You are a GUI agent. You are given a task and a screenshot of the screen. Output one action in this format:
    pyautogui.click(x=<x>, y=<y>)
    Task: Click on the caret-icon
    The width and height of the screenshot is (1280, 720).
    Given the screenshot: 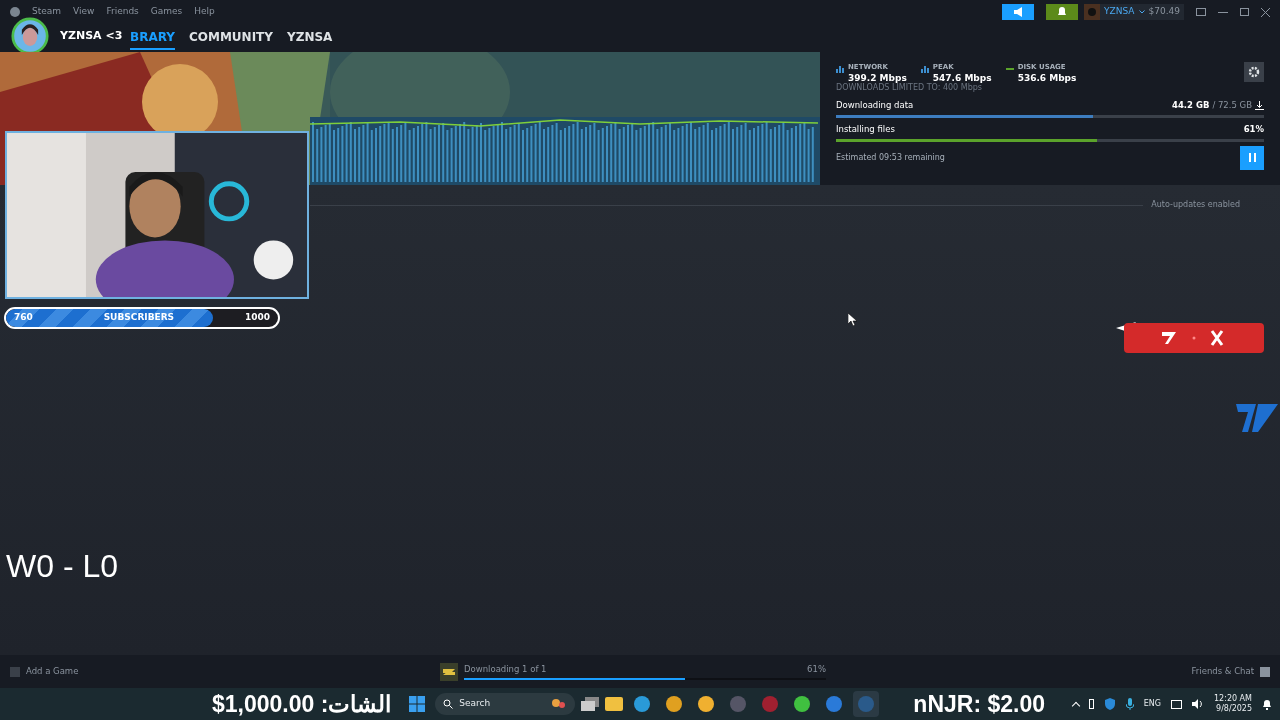 What is the action you would take?
    pyautogui.click(x=1141, y=12)
    